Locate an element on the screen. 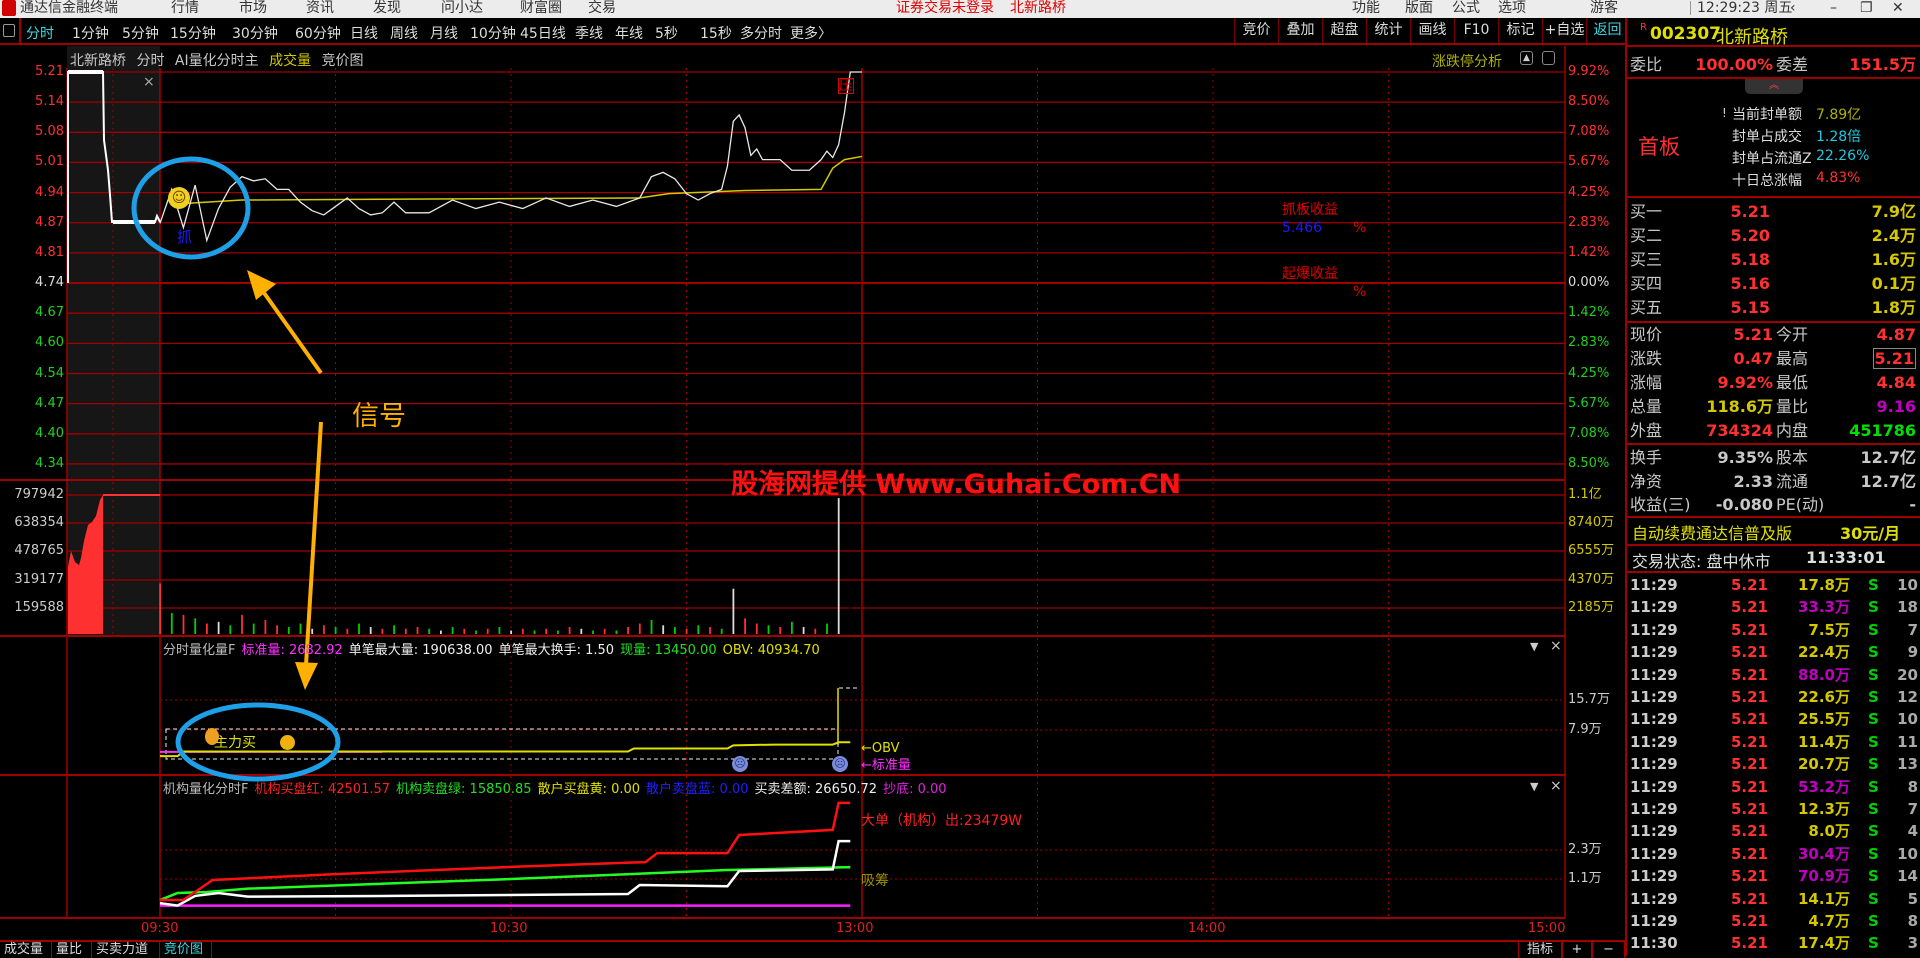  up-icon: ▲ is located at coordinates (1526, 58).